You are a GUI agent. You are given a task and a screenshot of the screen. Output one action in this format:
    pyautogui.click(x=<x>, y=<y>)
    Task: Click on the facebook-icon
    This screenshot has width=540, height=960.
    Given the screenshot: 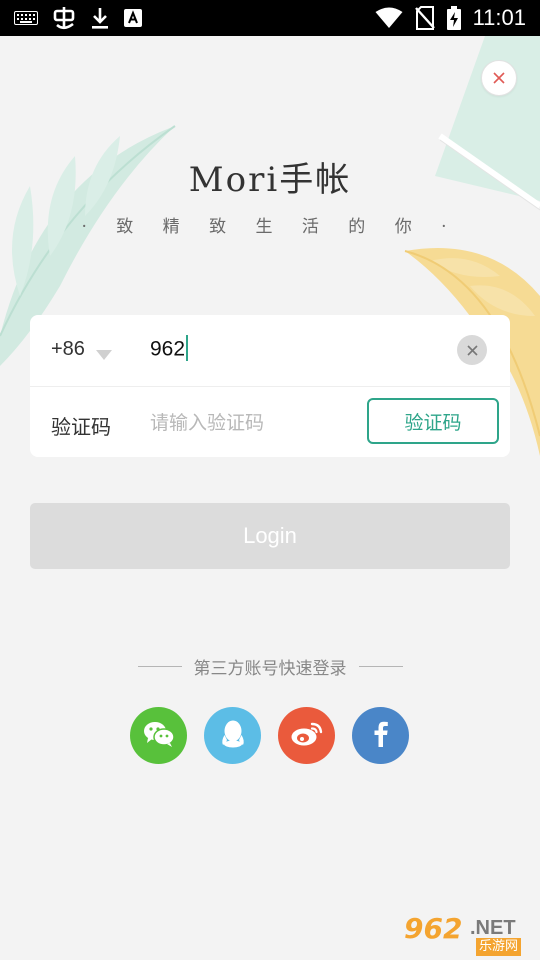 What is the action you would take?
    pyautogui.click(x=381, y=736)
    